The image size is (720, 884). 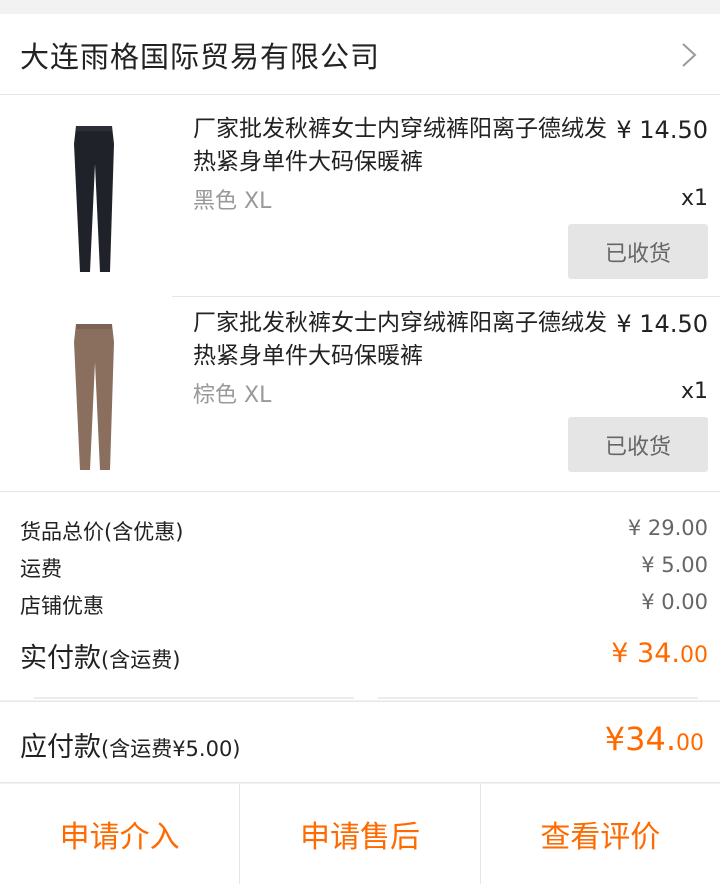 What do you see at coordinates (674, 565) in the screenshot?
I see `shipping-value: ¥ 5.00` at bounding box center [674, 565].